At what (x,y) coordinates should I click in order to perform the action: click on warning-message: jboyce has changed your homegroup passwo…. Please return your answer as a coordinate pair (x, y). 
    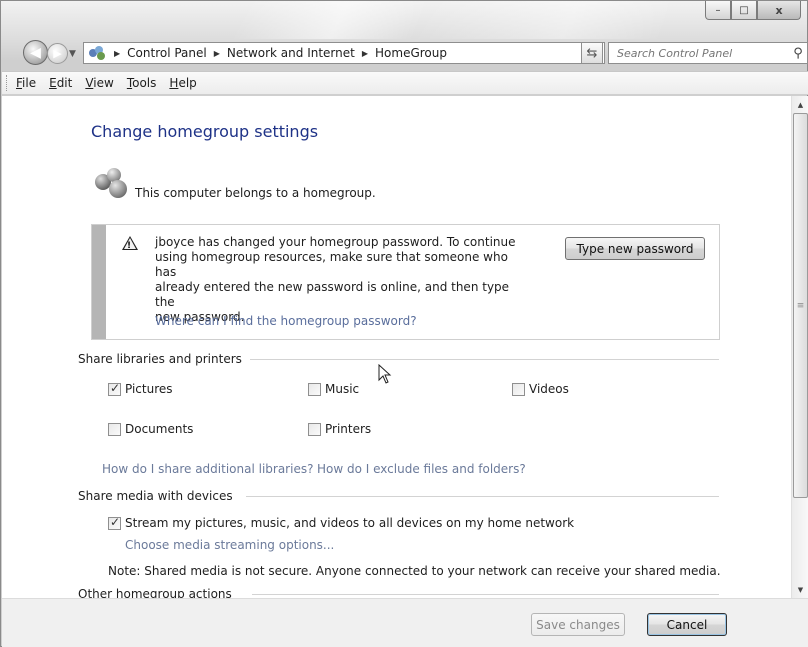
    Looking at the image, I should click on (335, 279).